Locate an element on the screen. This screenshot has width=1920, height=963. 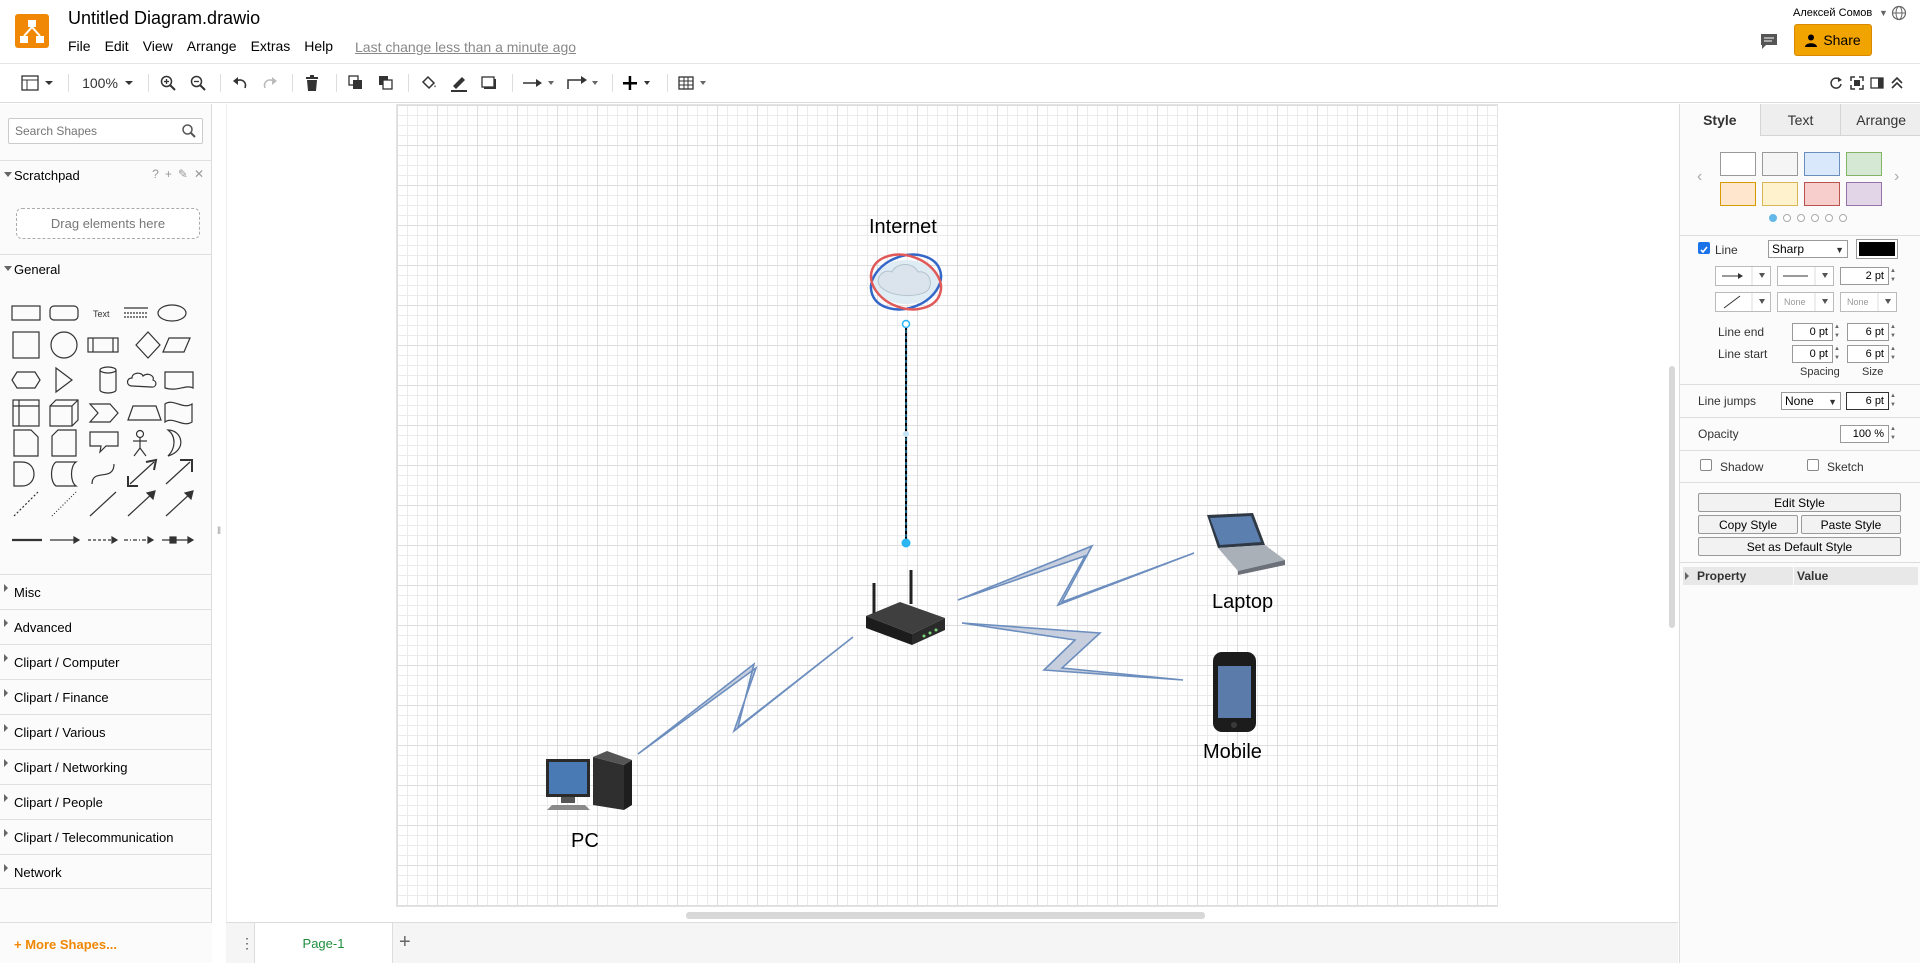
internet-globe-icon is located at coordinates (905, 281).